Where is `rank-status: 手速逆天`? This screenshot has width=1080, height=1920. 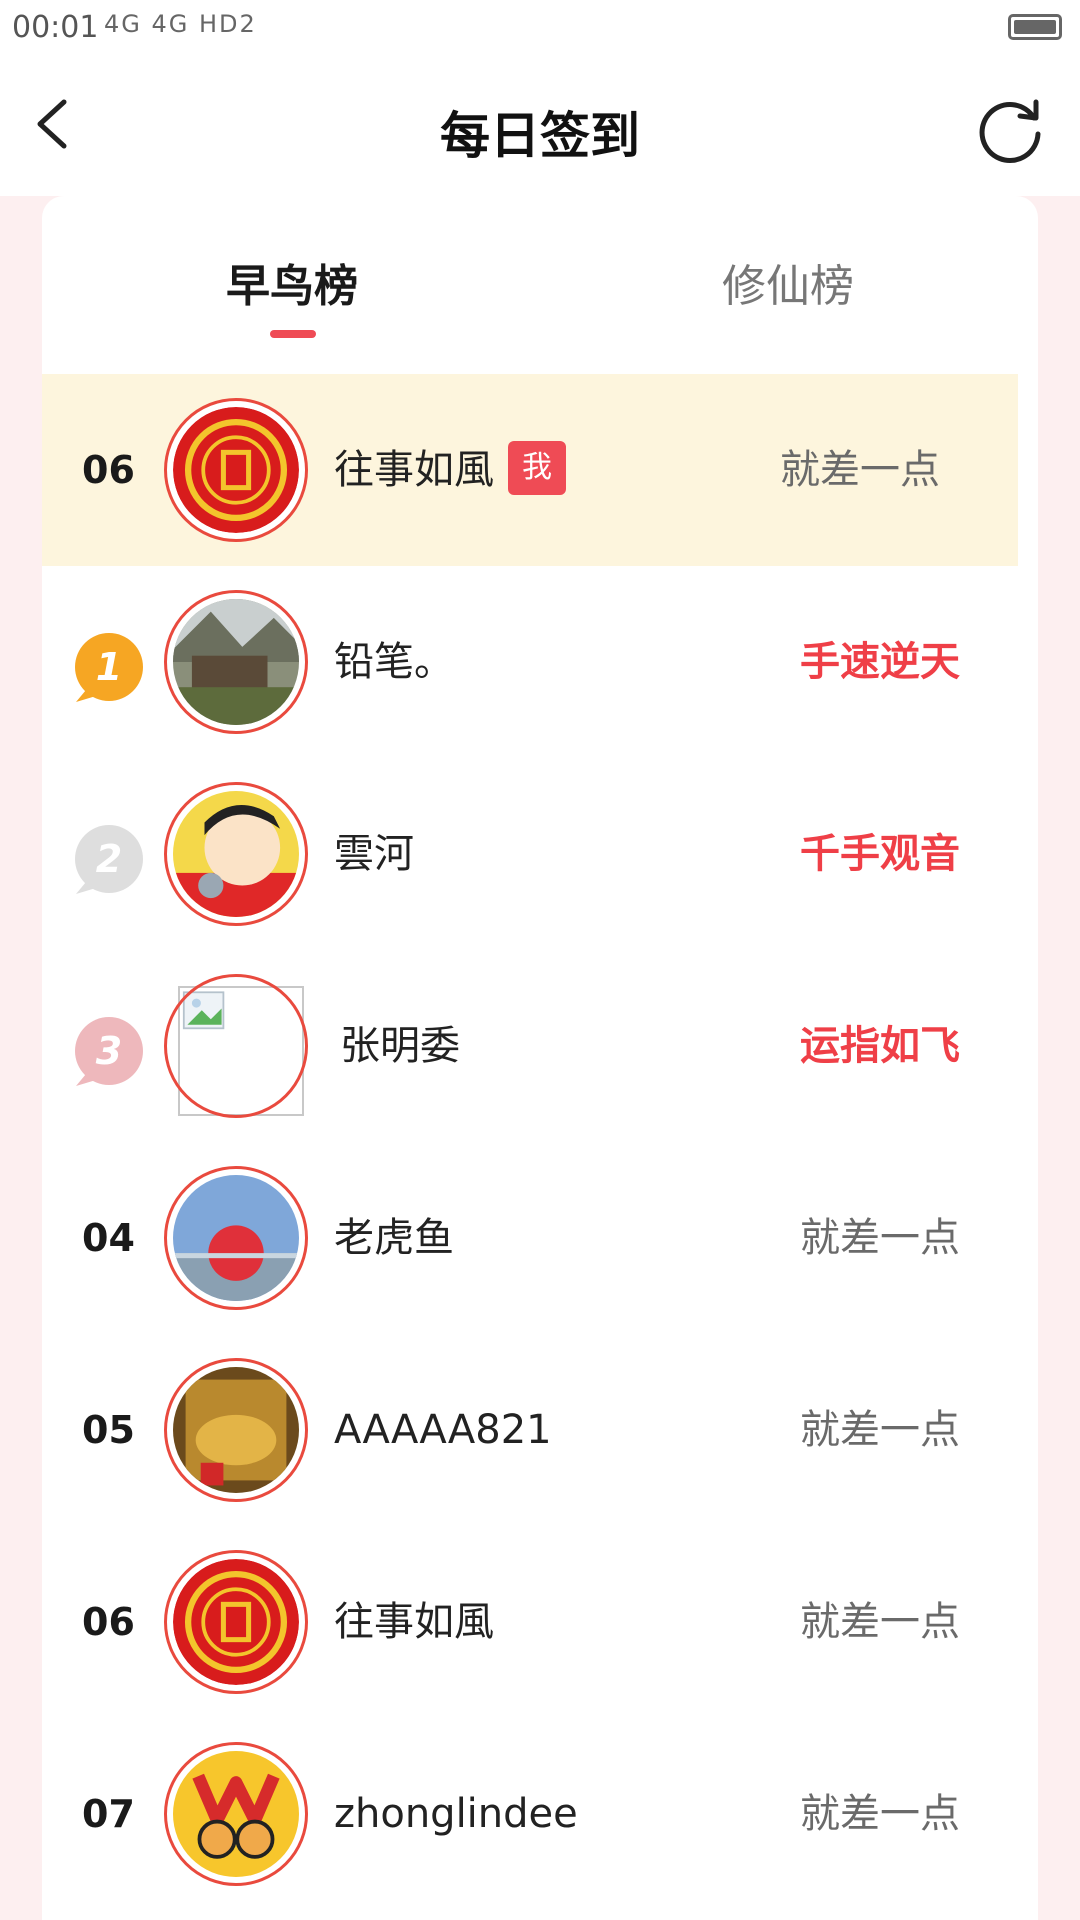
rank-status: 手速逆天 is located at coordinates (880, 662).